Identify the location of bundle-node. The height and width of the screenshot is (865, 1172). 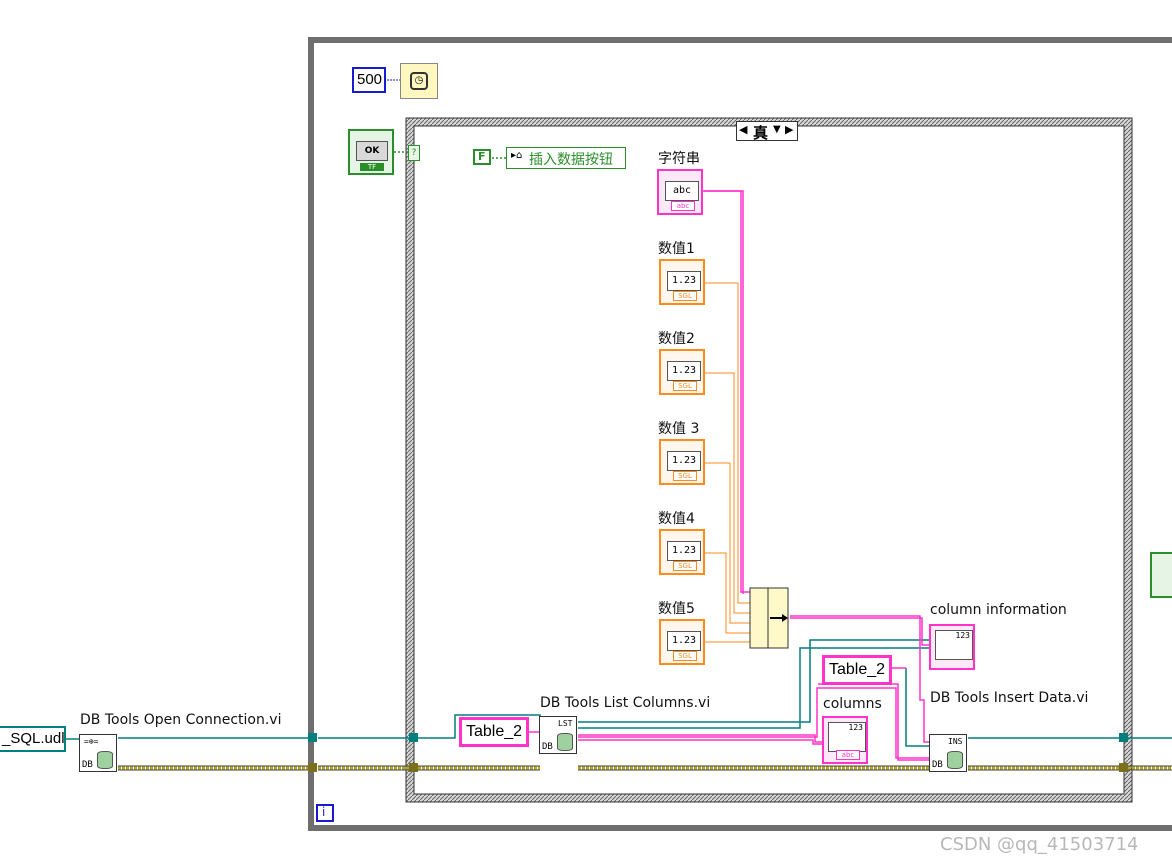
(769, 618).